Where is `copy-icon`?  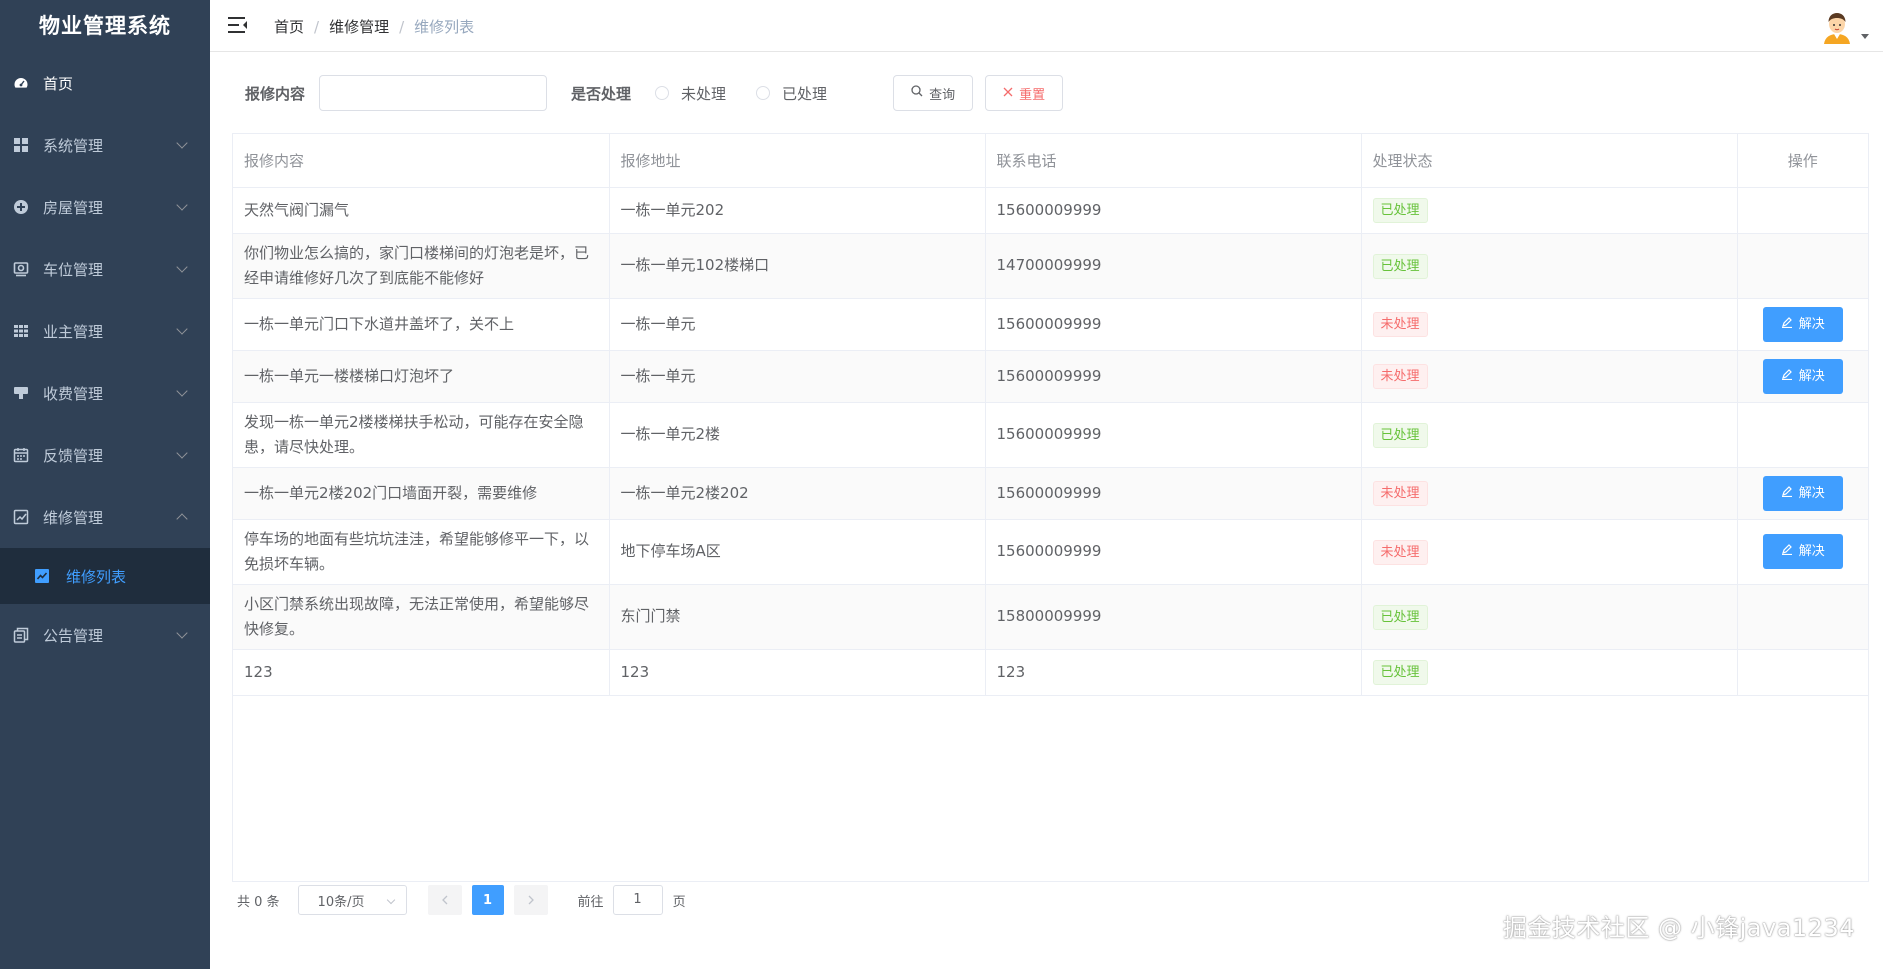
copy-icon is located at coordinates (21, 635).